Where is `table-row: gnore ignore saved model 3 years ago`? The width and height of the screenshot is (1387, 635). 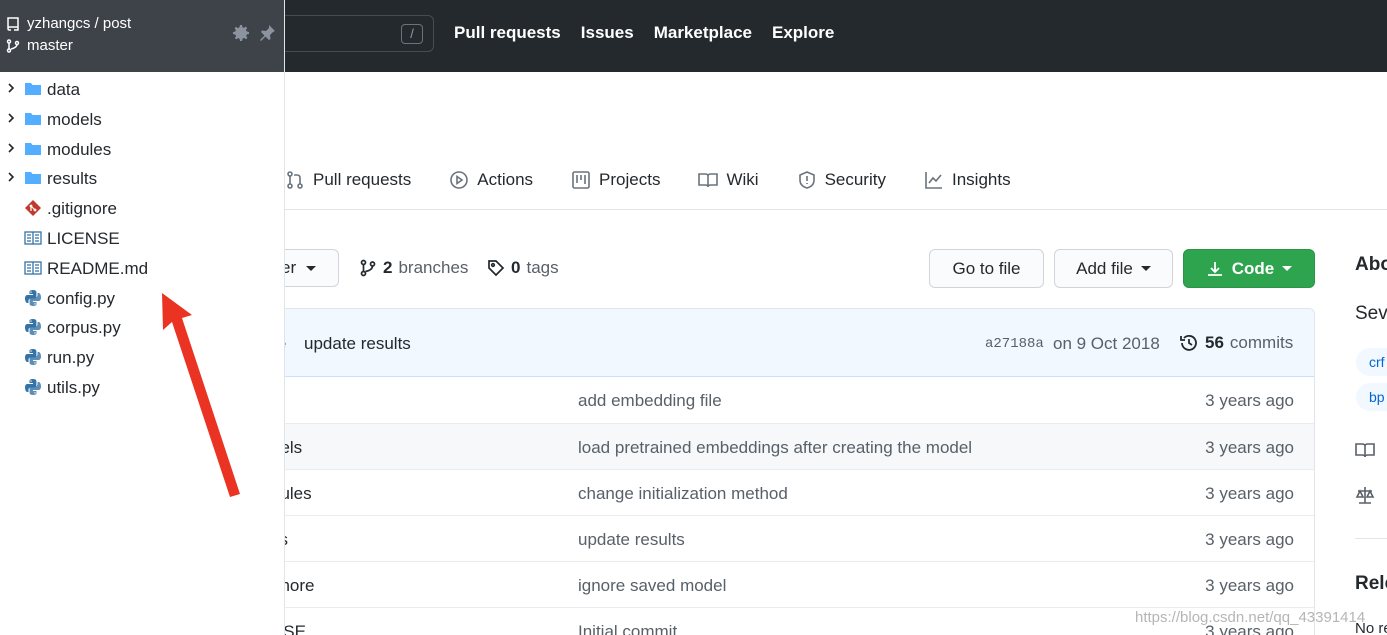
table-row: gnore ignore saved model 3 years ago is located at coordinates (792, 584).